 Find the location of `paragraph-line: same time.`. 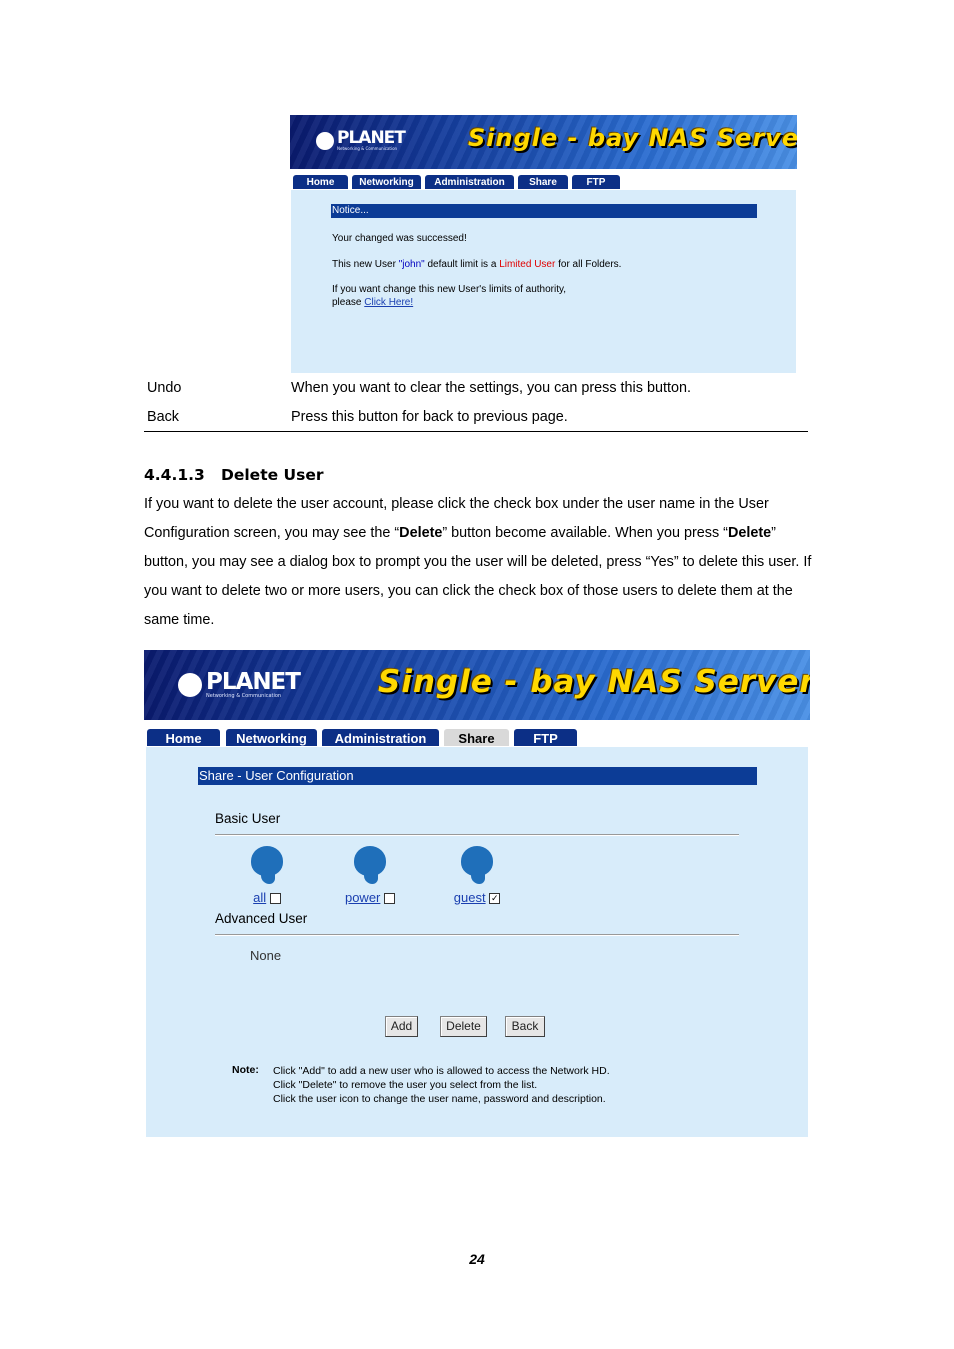

paragraph-line: same time. is located at coordinates (179, 620).